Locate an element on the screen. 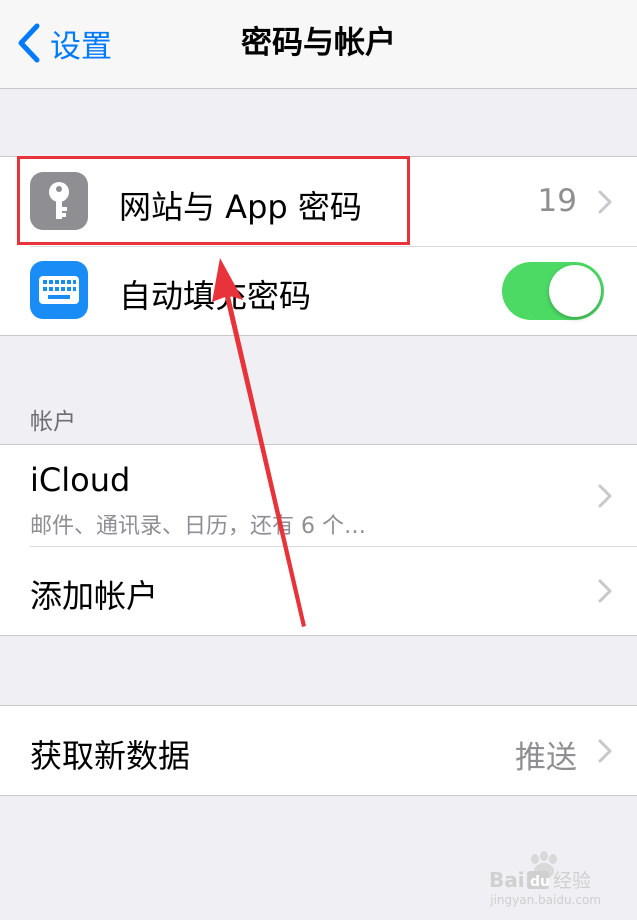  watermark-url: jingyan.baidu.com is located at coordinates (545, 900).